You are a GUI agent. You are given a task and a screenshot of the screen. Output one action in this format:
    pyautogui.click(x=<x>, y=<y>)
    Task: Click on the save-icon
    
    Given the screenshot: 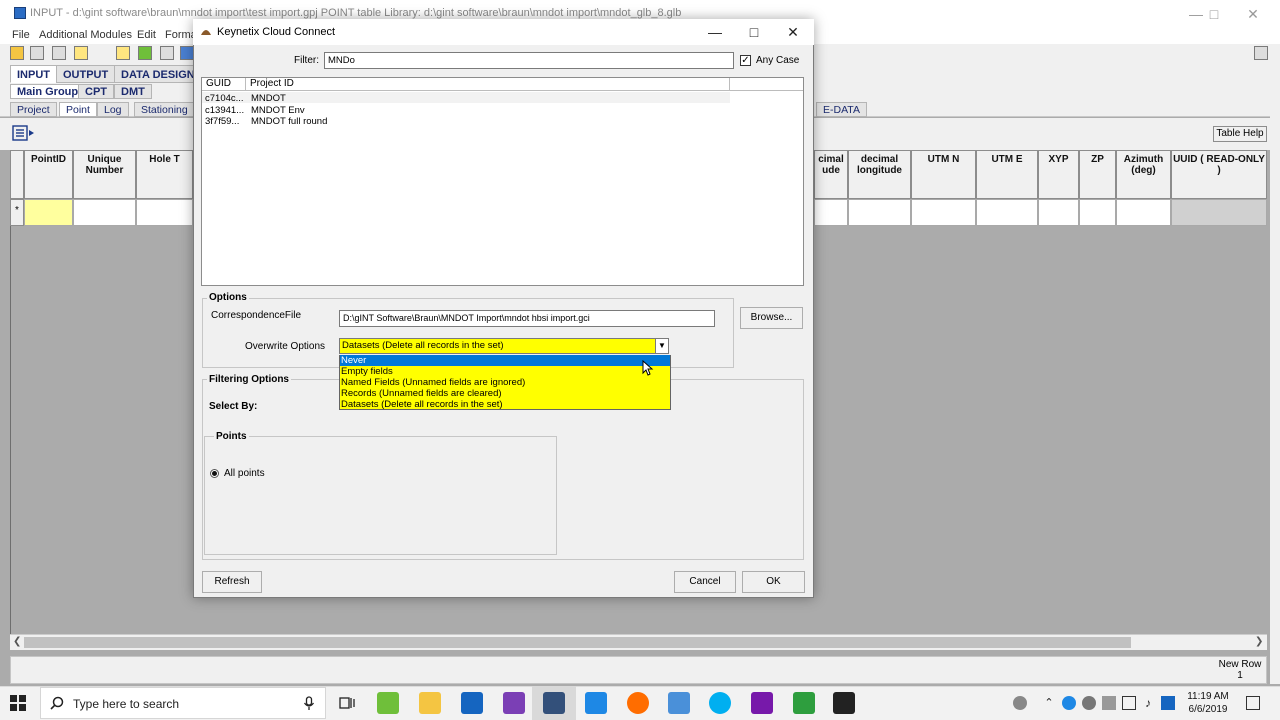 What is the action you would take?
    pyautogui.click(x=59, y=53)
    